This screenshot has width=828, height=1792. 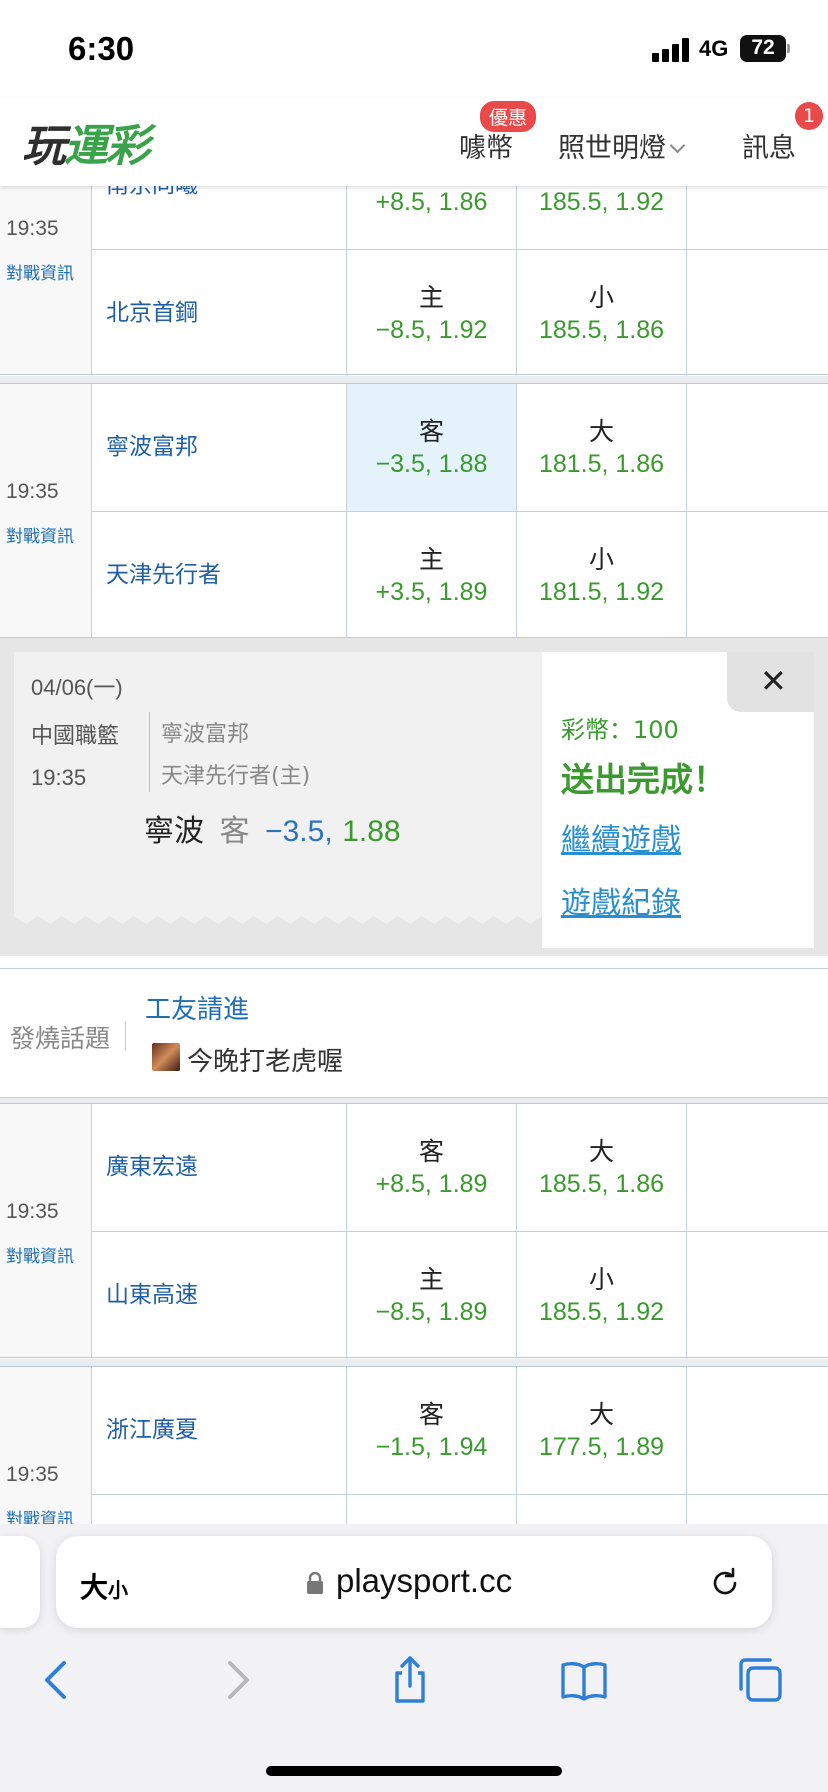 What do you see at coordinates (163, 575) in the screenshot?
I see `team-name: 天津先行者` at bounding box center [163, 575].